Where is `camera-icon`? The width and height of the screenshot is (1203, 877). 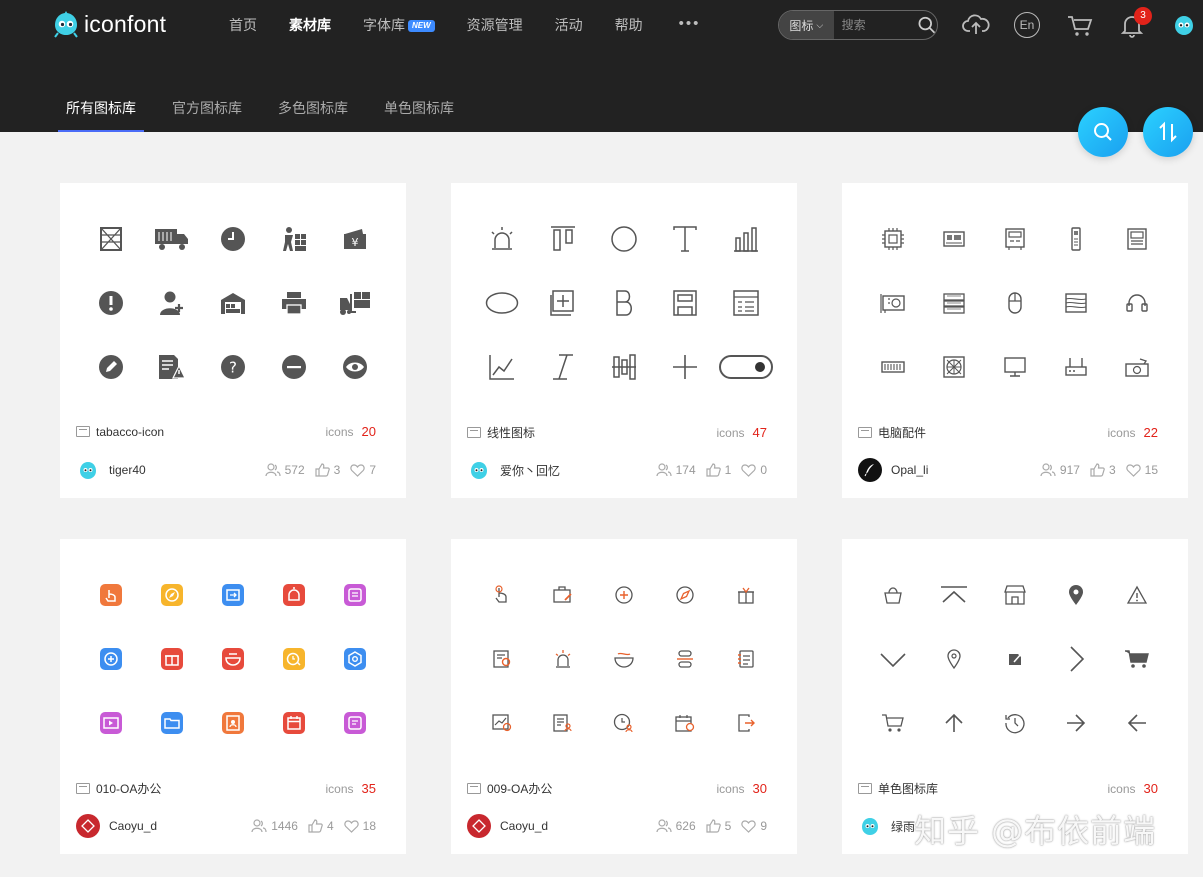 camera-icon is located at coordinates (1136, 367).